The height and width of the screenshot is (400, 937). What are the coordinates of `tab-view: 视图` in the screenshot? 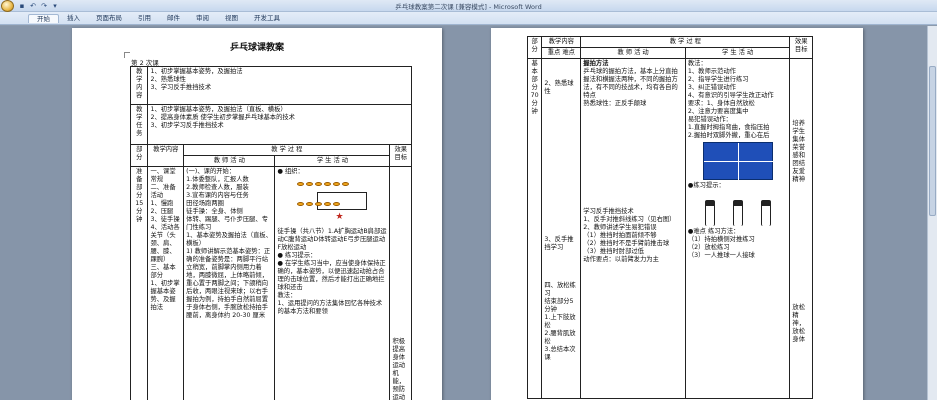 It's located at (231, 18).